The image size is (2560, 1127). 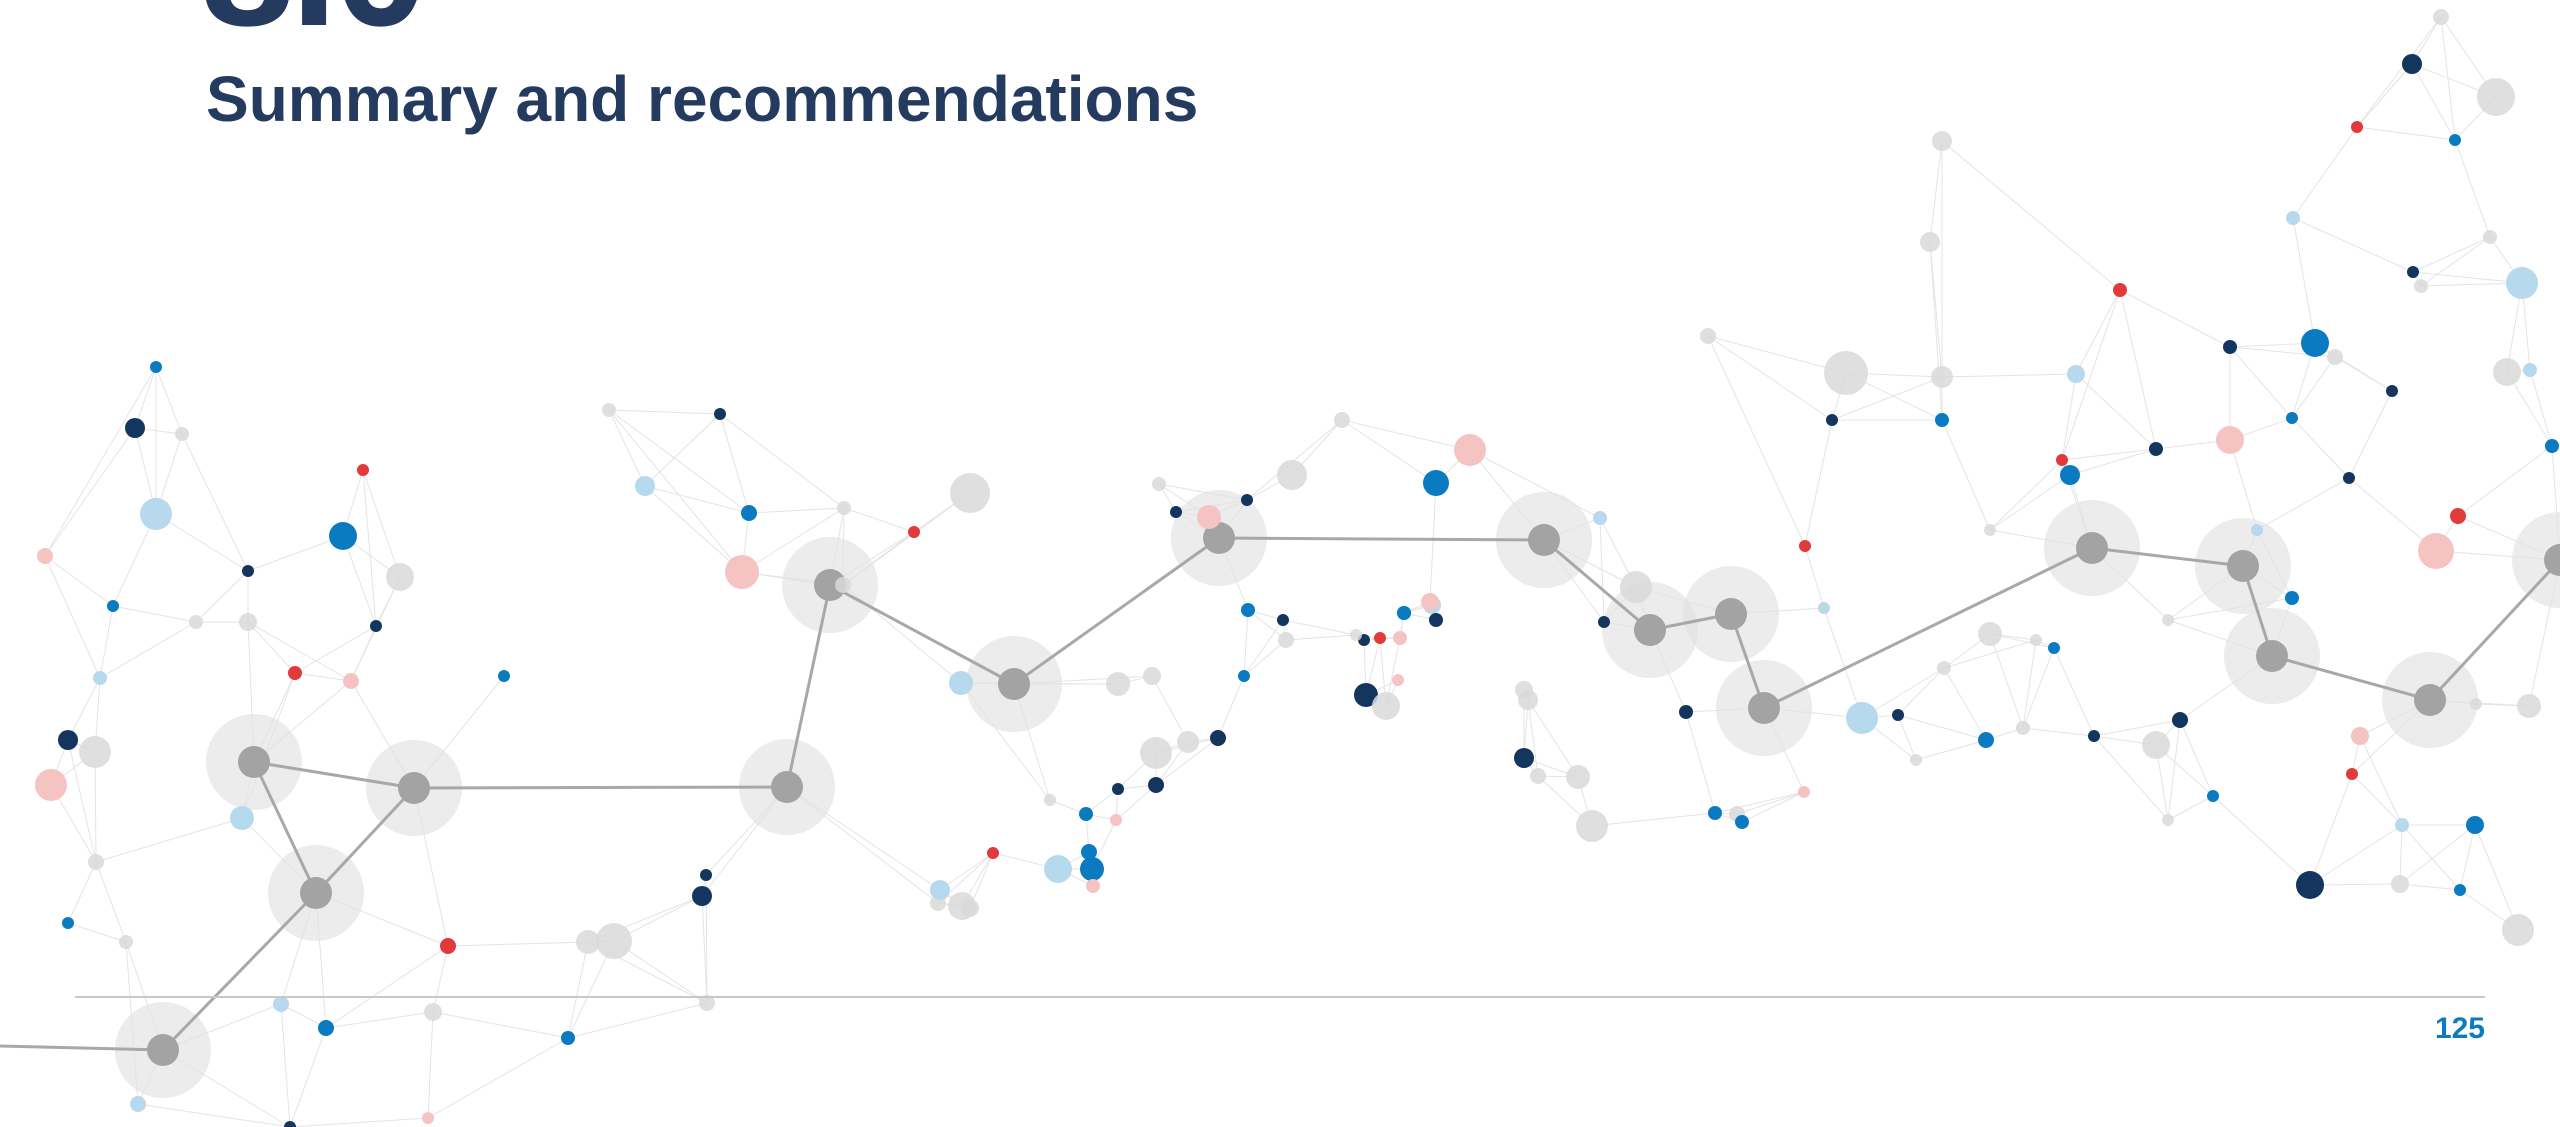 What do you see at coordinates (1280, 997) in the screenshot?
I see `footer-divider` at bounding box center [1280, 997].